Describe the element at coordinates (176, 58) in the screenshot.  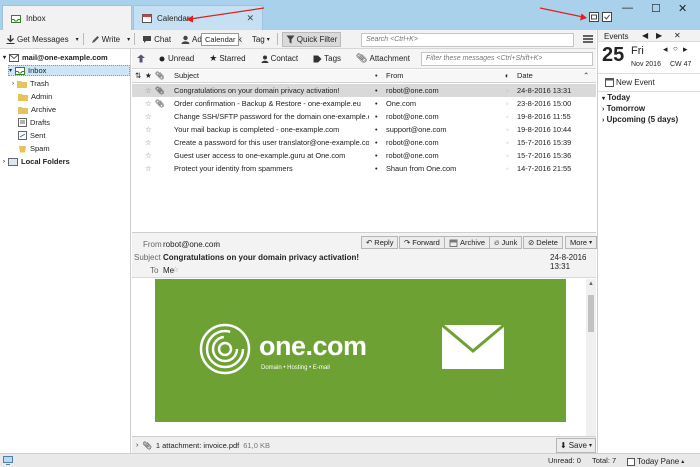
I see `unread-filter: Unread` at that location.